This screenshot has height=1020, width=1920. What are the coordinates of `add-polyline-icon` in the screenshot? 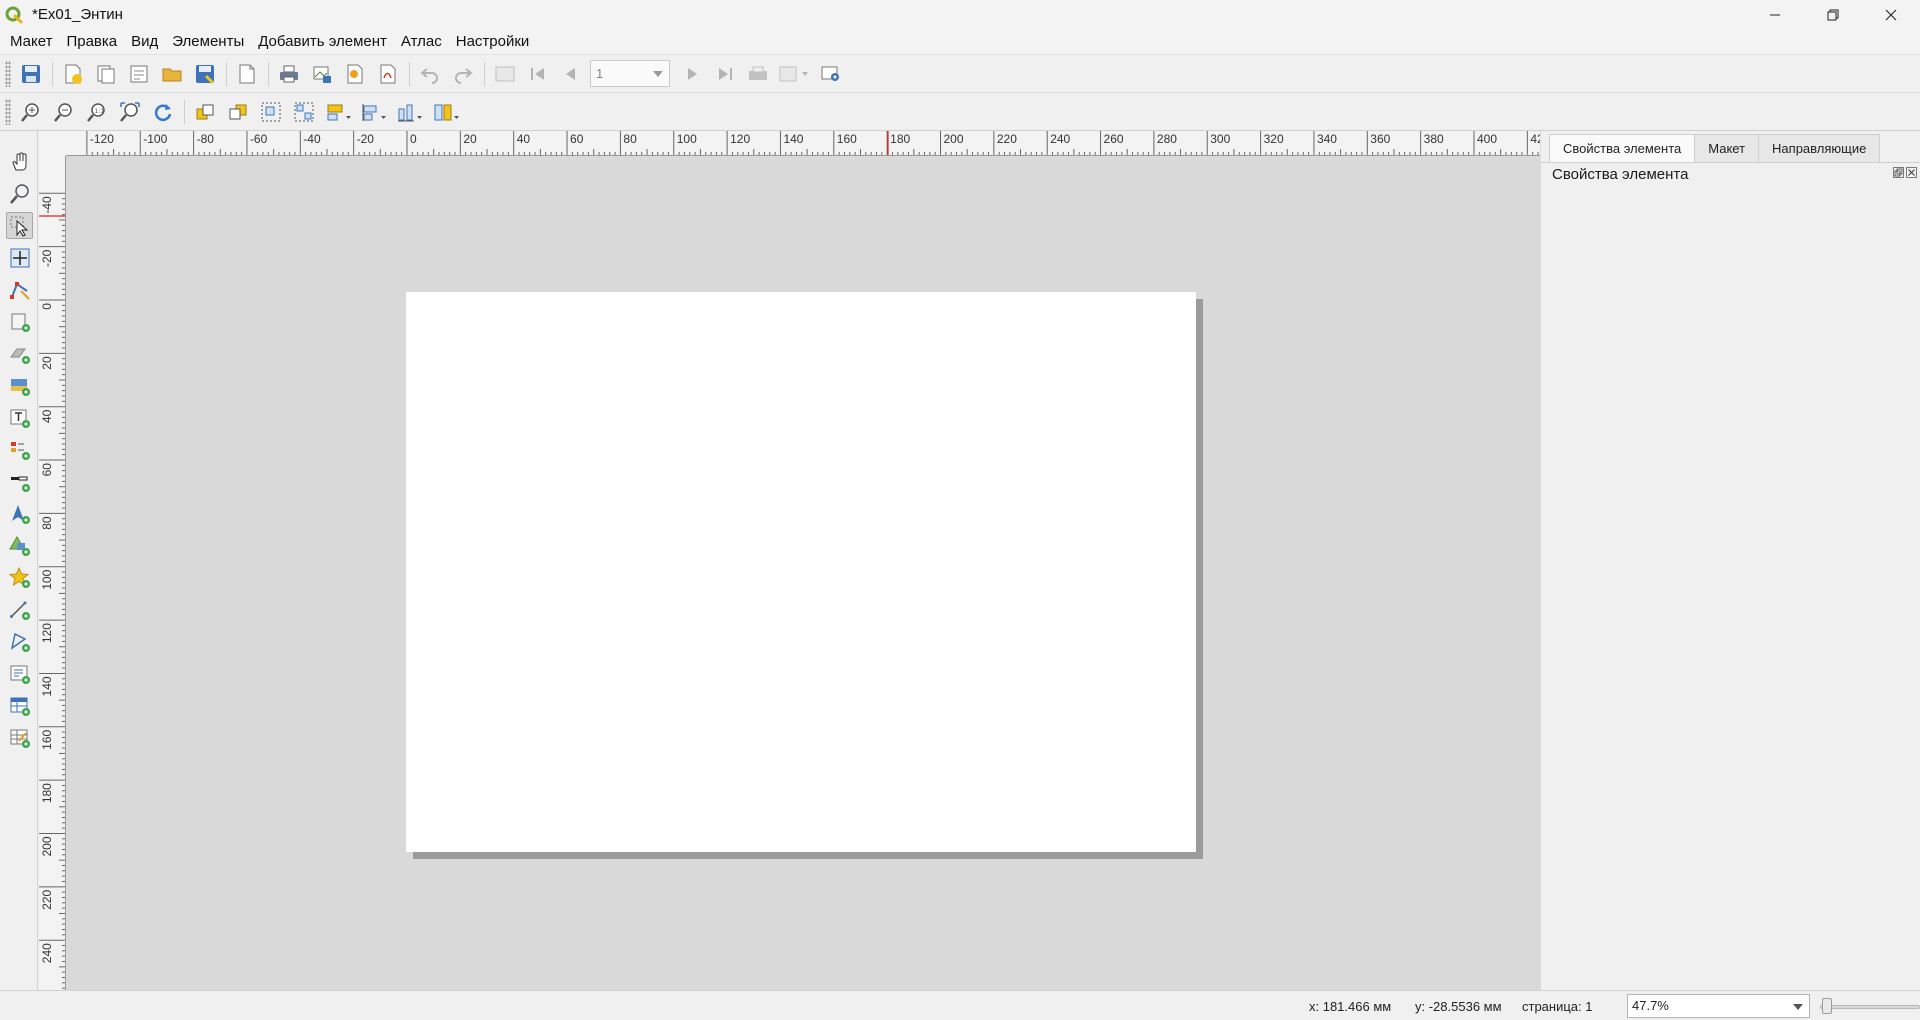 It's located at (19, 610).